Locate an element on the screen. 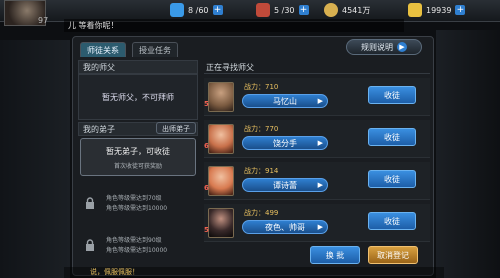  flask-icon is located at coordinates (263, 10).